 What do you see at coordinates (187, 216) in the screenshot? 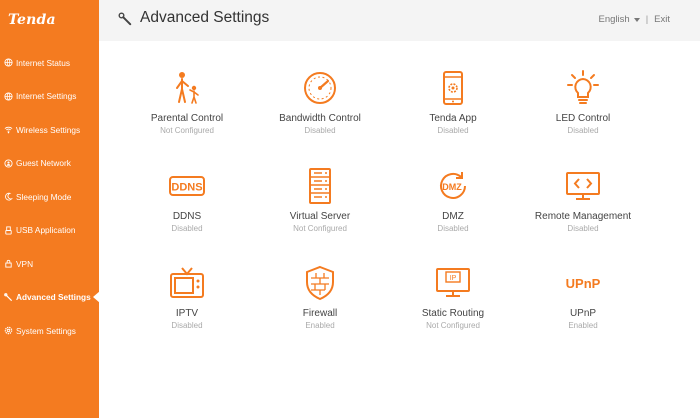
I see `tile-name: DDNS` at bounding box center [187, 216].